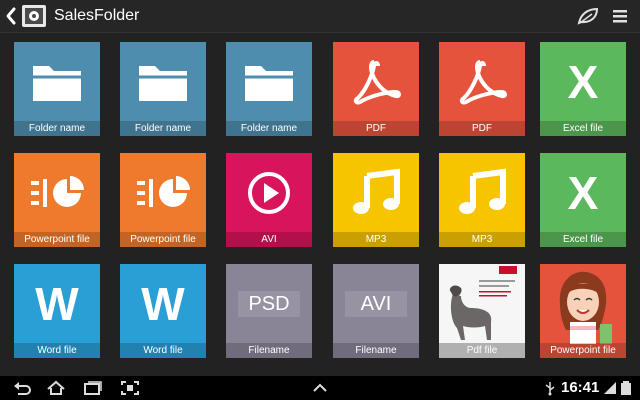  What do you see at coordinates (583, 304) in the screenshot?
I see `powerpoint-thumbnail` at bounding box center [583, 304].